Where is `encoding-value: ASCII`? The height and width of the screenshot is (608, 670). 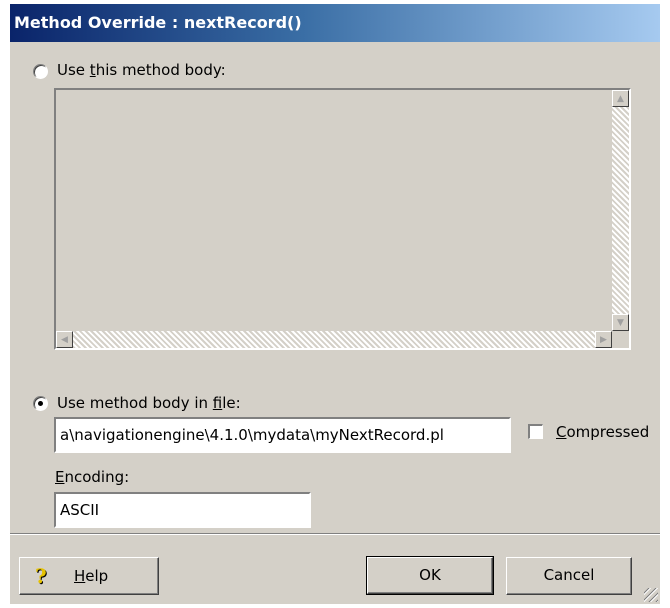
encoding-value: ASCII is located at coordinates (80, 510).